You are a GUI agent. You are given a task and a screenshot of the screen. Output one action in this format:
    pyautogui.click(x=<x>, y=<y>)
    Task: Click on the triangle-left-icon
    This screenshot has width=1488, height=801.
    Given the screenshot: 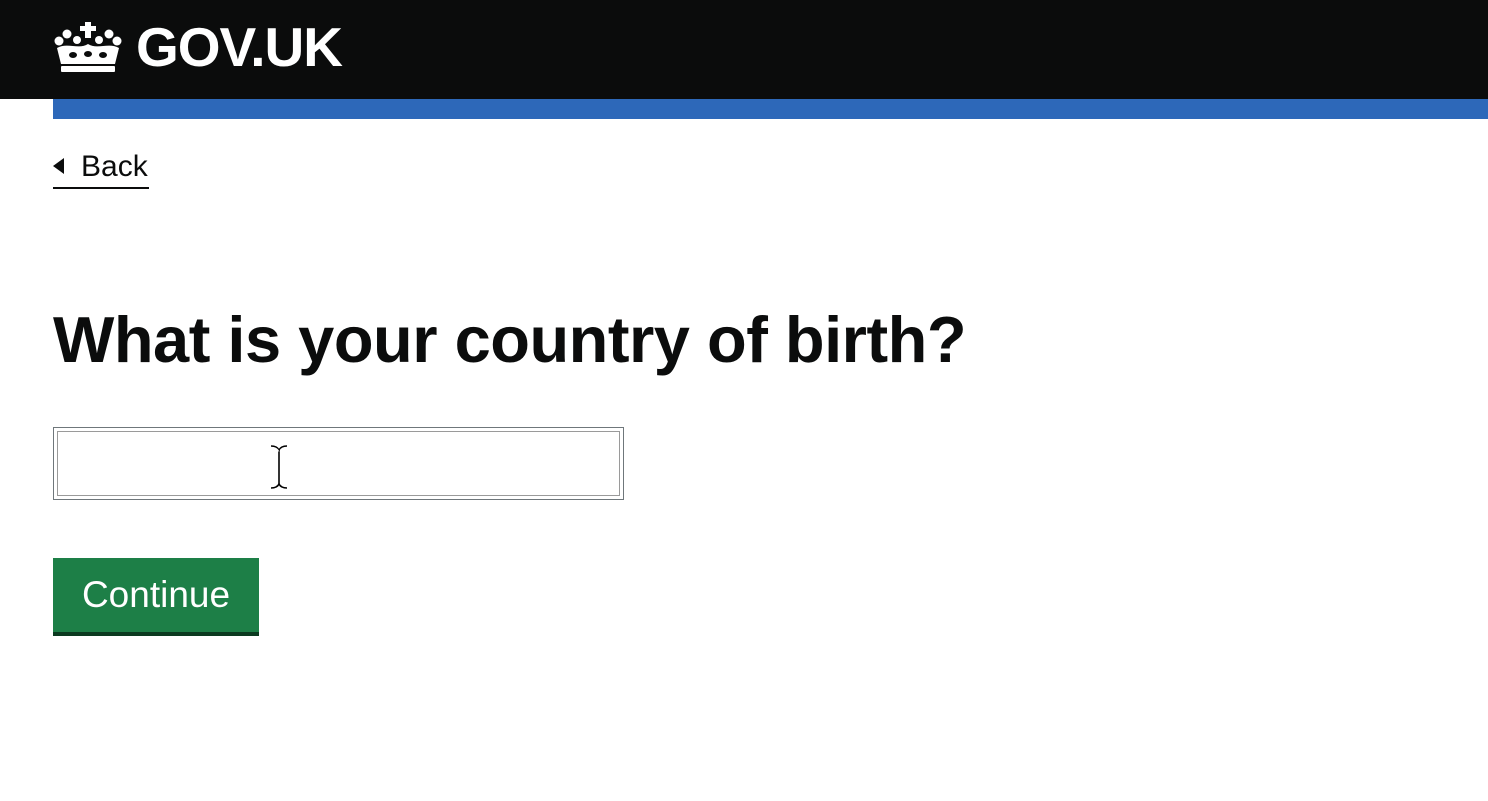 What is the action you would take?
    pyautogui.click(x=58, y=166)
    